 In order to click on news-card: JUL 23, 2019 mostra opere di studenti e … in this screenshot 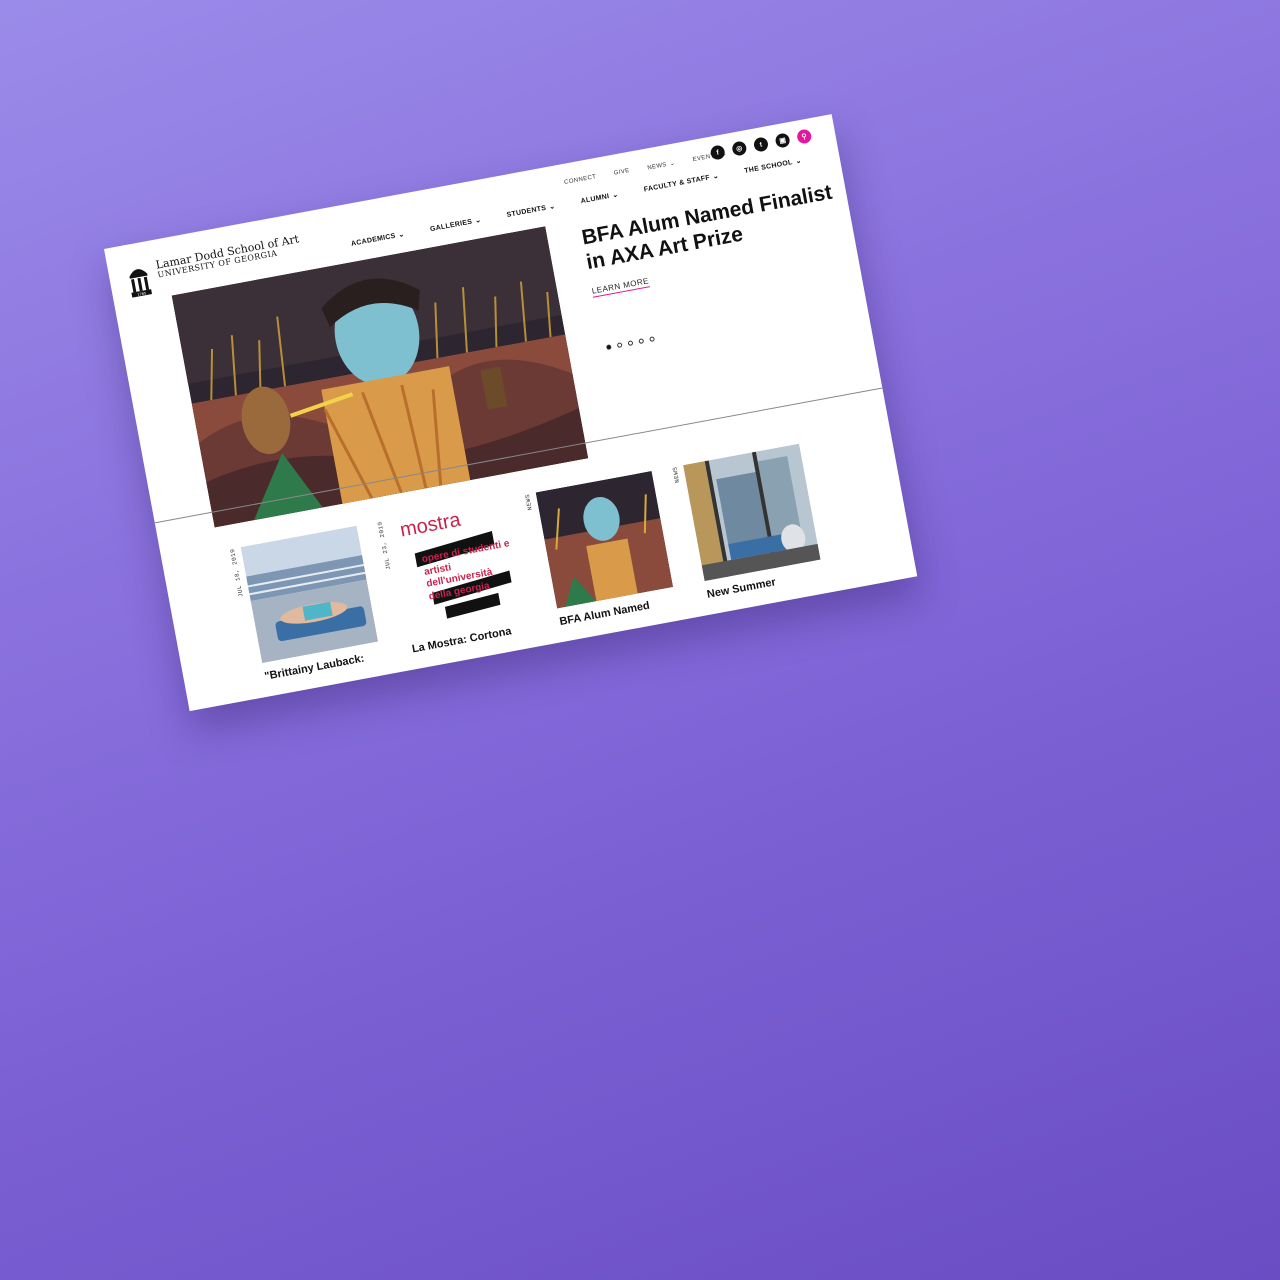, I will do `click(452, 576)`.